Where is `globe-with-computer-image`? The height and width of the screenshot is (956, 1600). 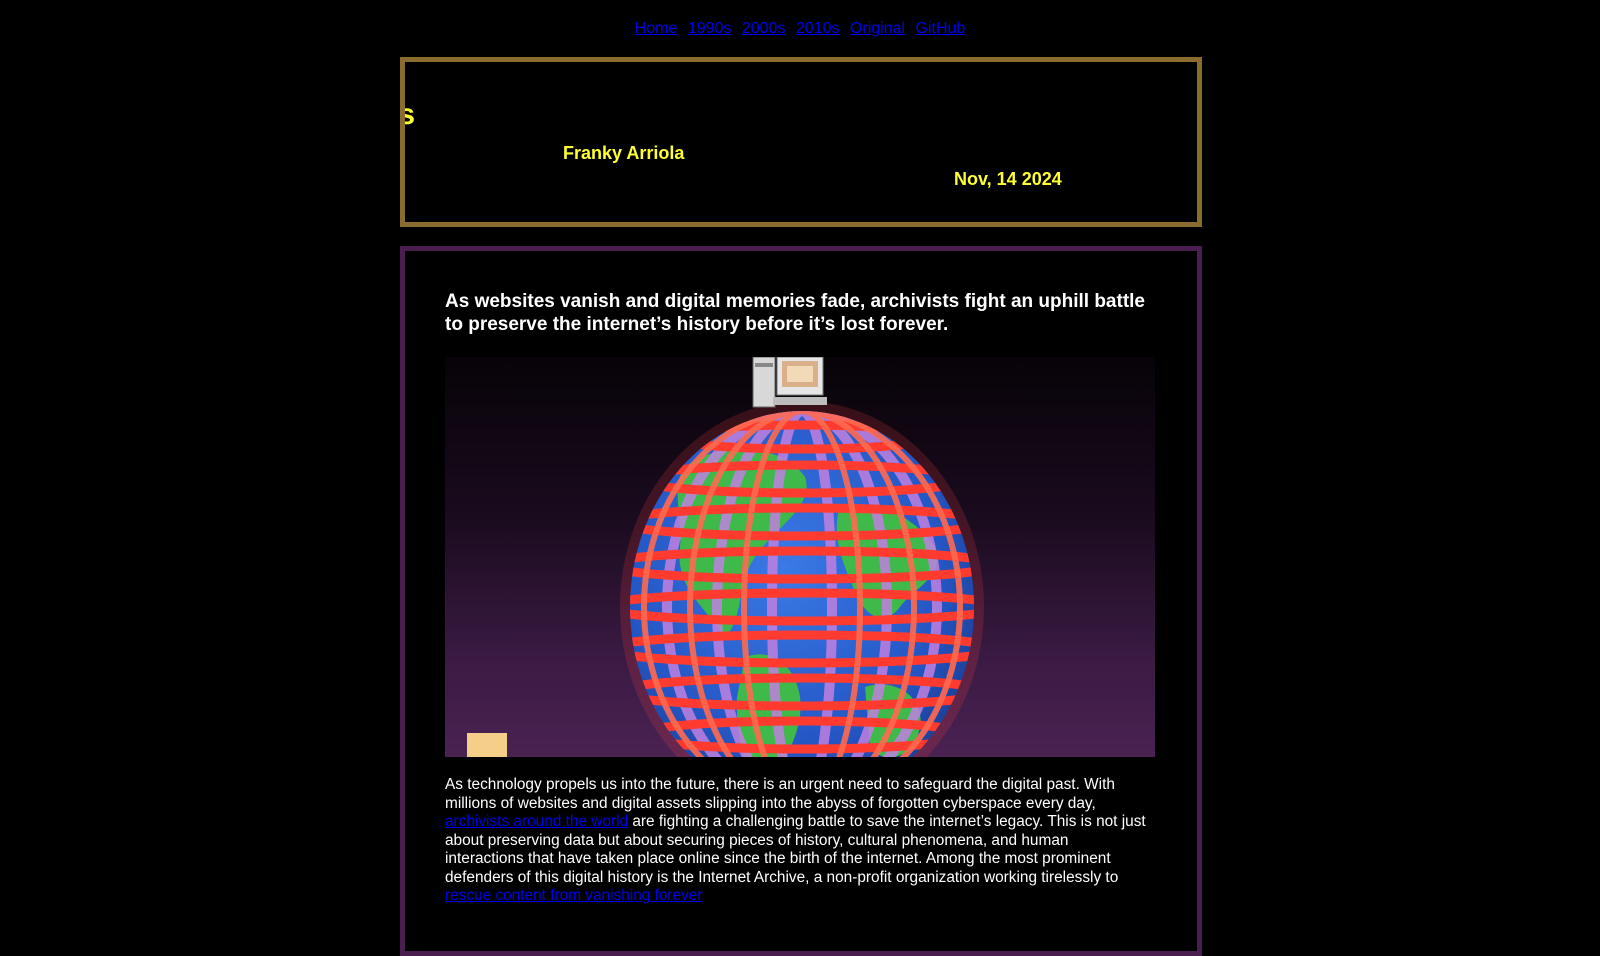
globe-with-computer-image is located at coordinates (725, 557).